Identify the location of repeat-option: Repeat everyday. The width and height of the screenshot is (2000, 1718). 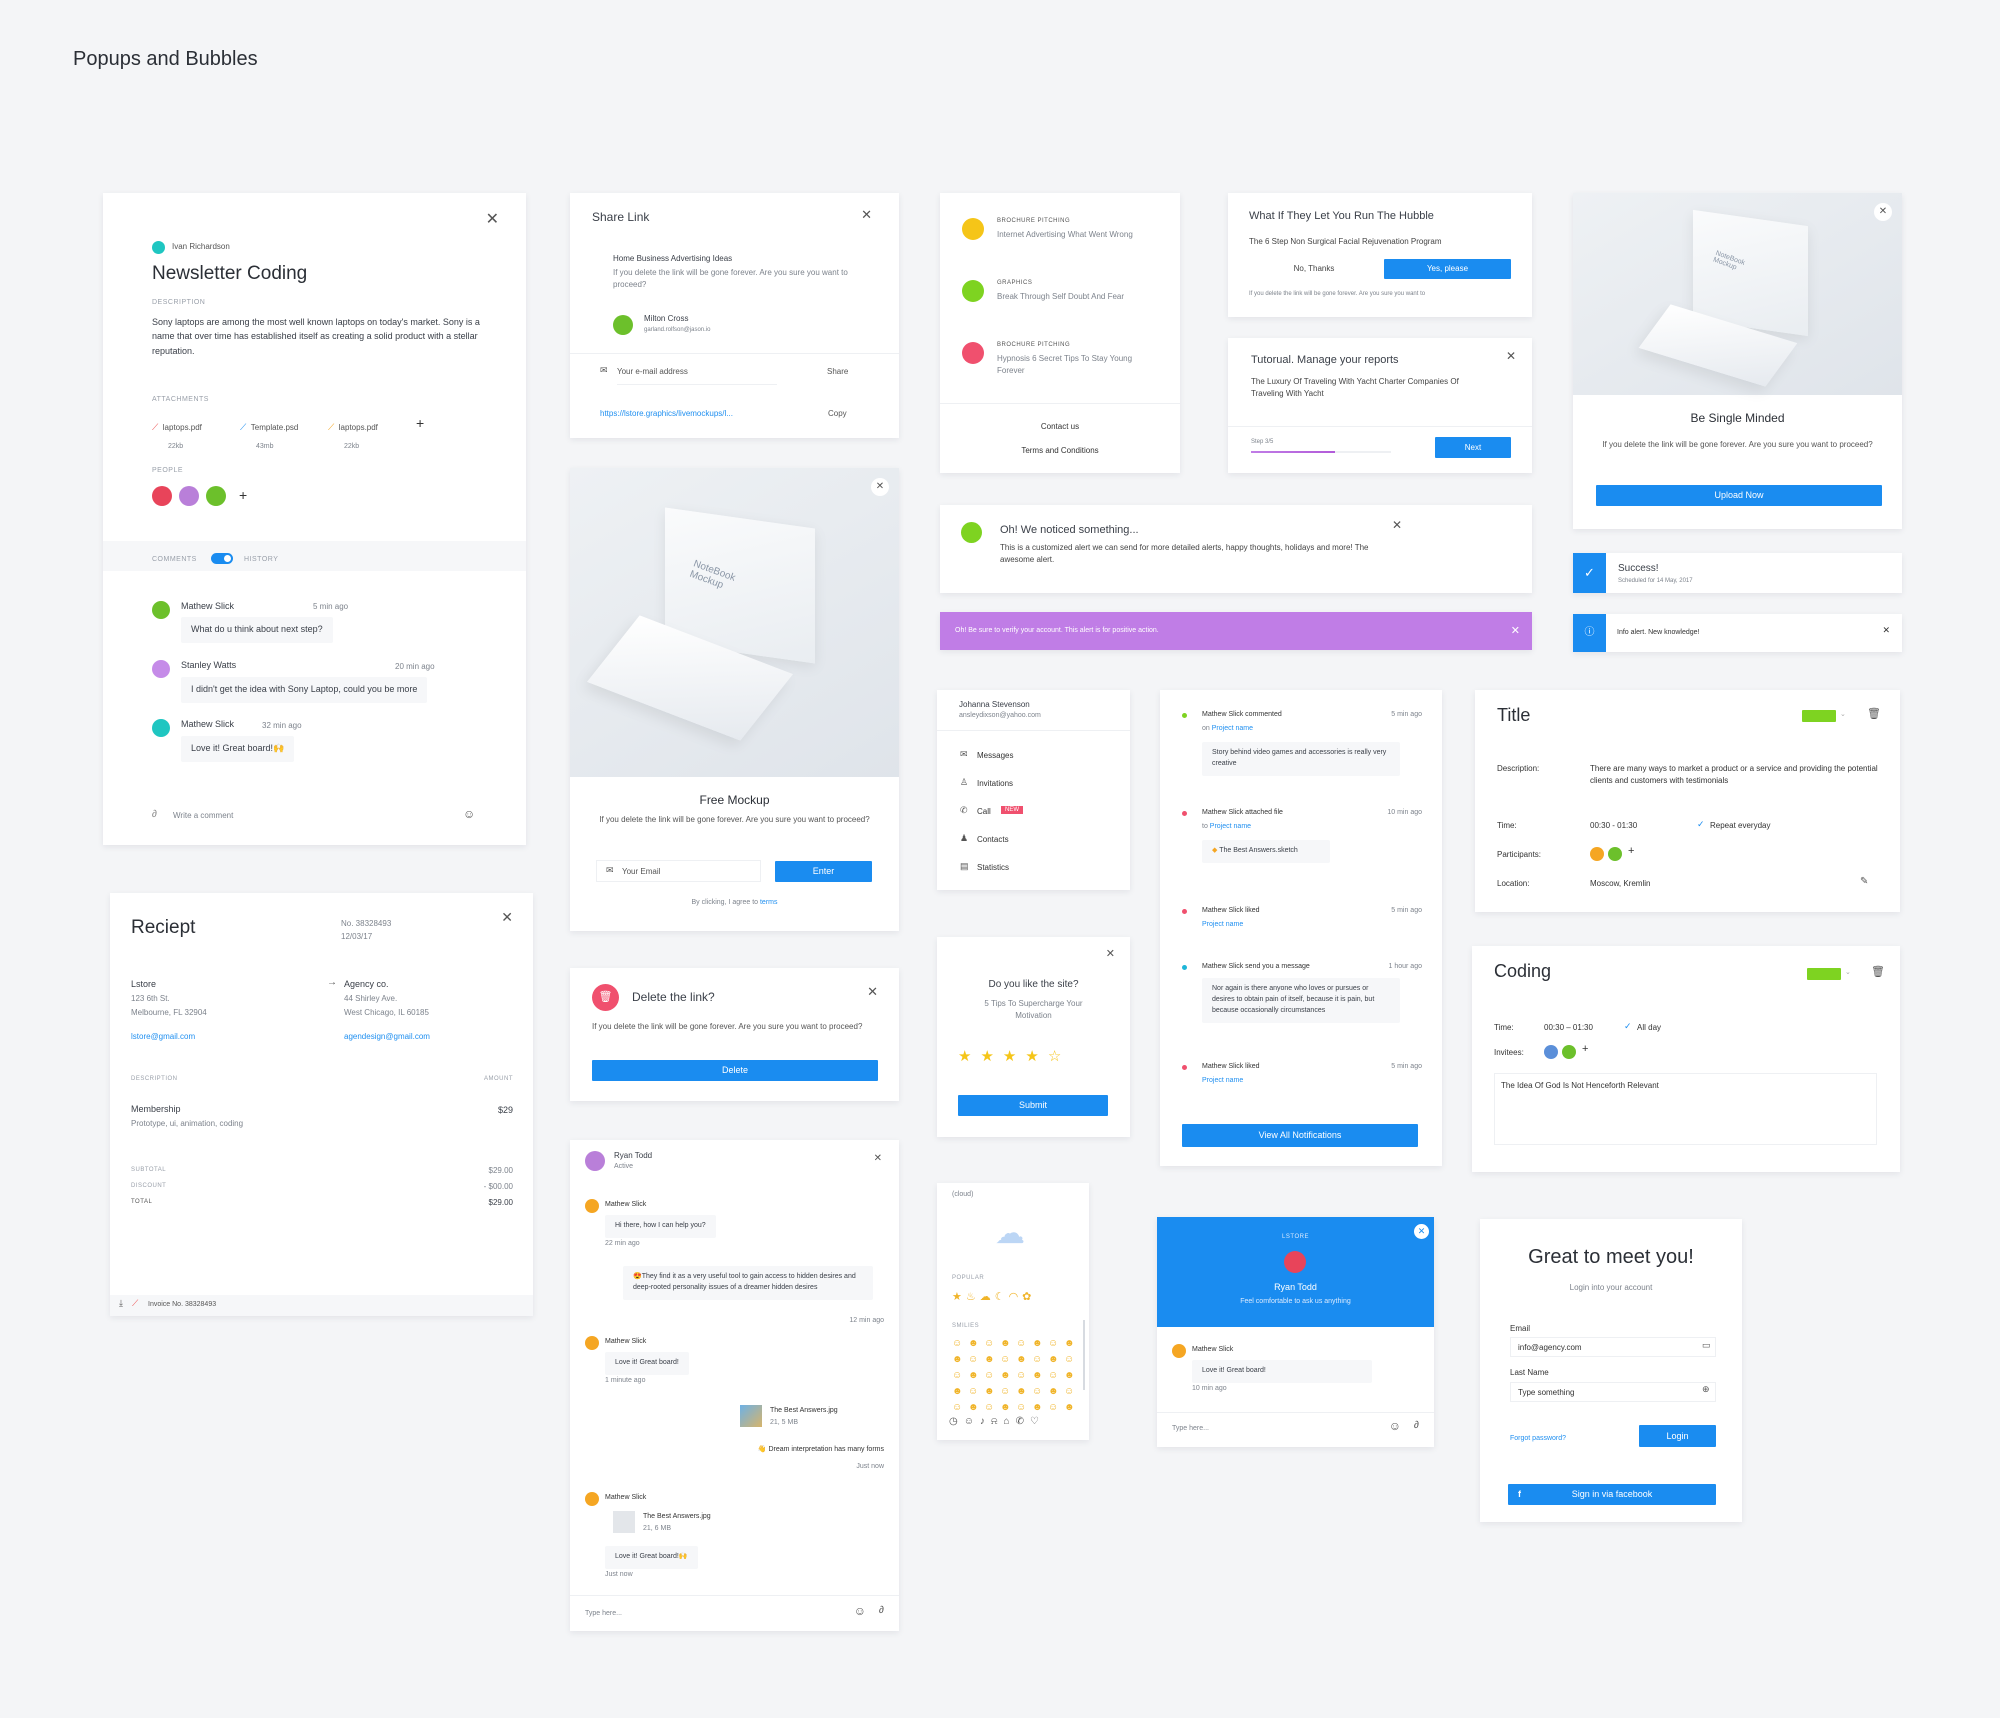
(1740, 826).